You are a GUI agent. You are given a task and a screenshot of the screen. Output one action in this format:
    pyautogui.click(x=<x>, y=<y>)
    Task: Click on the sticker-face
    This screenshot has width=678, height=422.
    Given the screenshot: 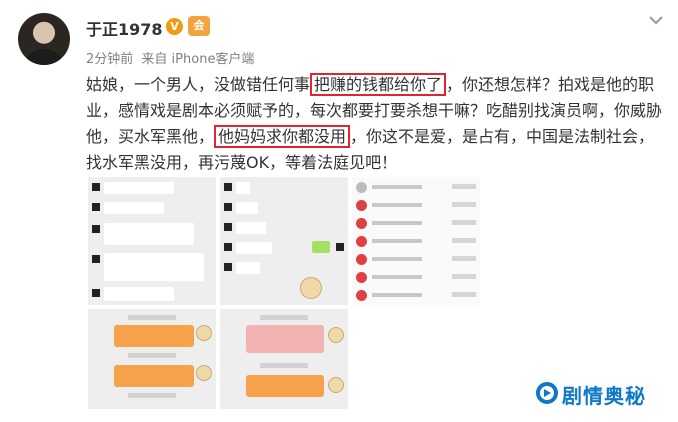 What is the action you would take?
    pyautogui.click(x=311, y=288)
    